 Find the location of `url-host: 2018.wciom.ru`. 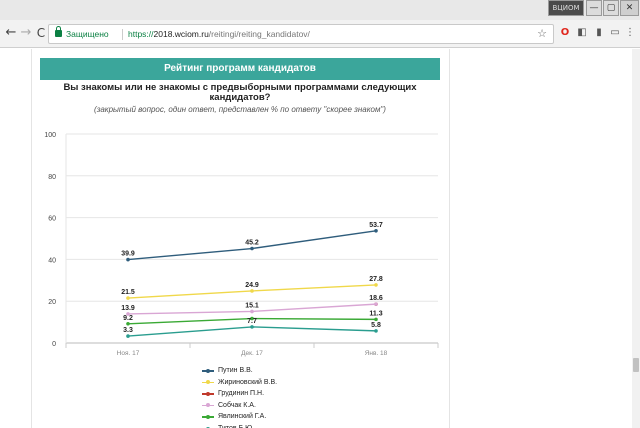

url-host: 2018.wciom.ru is located at coordinates (181, 34).